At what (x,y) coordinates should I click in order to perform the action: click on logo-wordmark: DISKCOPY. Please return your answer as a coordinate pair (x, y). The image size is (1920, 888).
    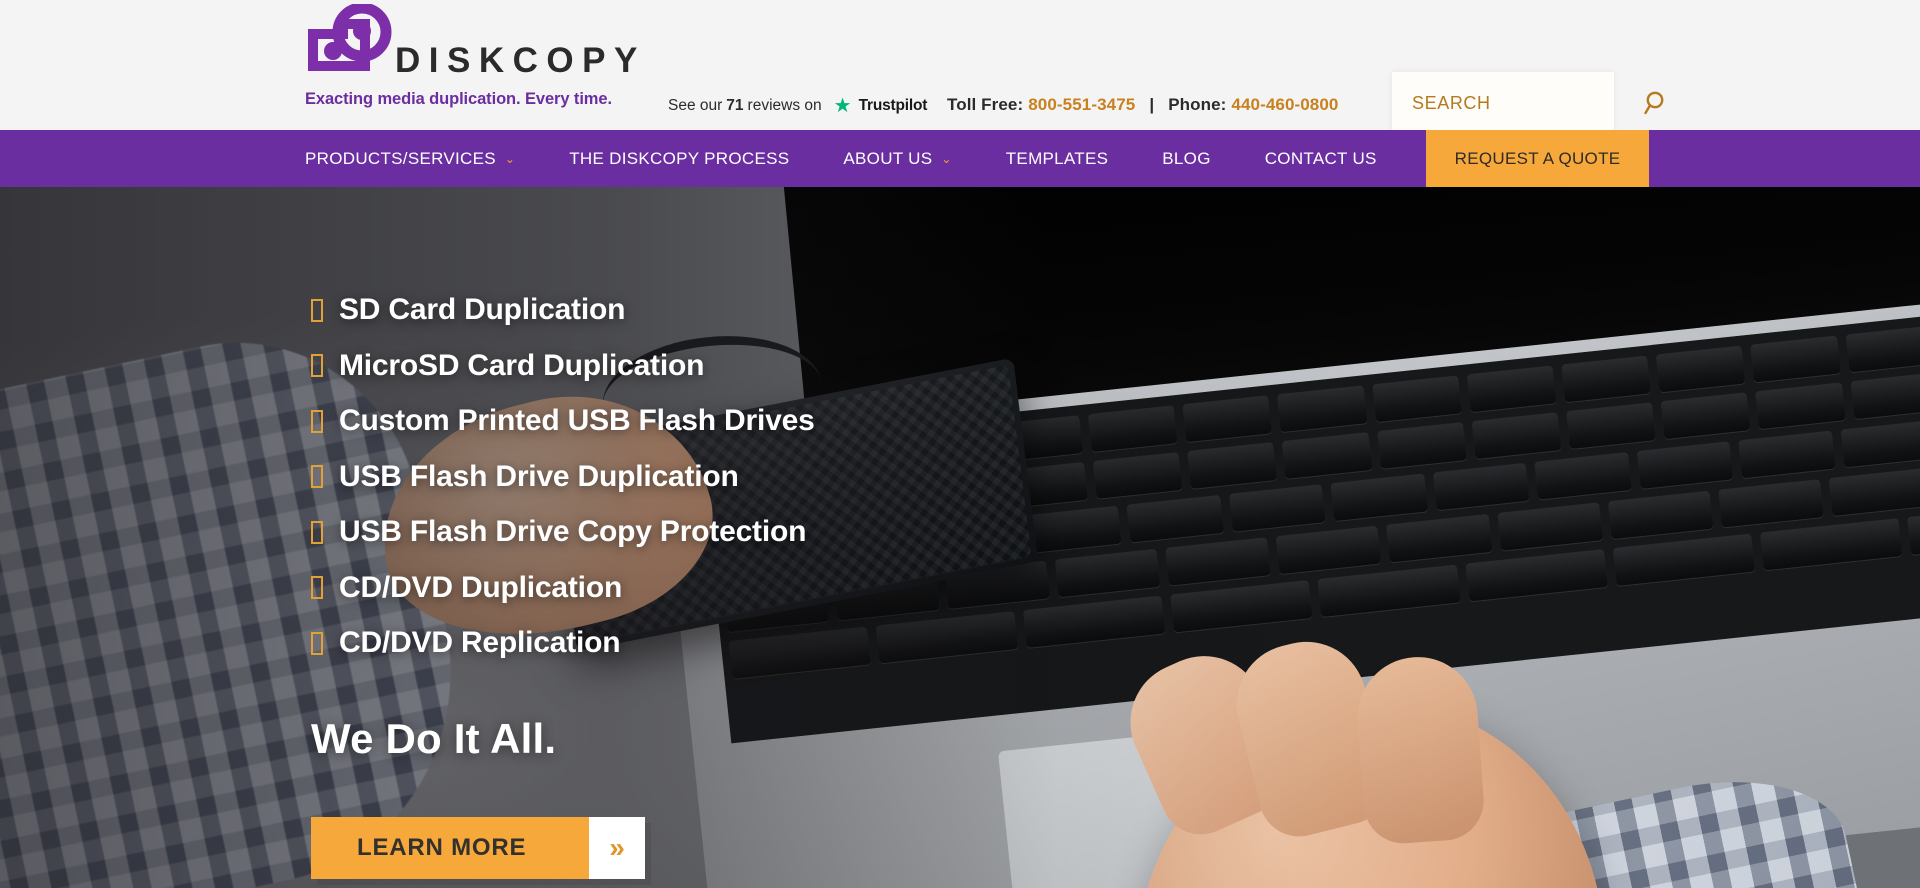
    Looking at the image, I should click on (520, 60).